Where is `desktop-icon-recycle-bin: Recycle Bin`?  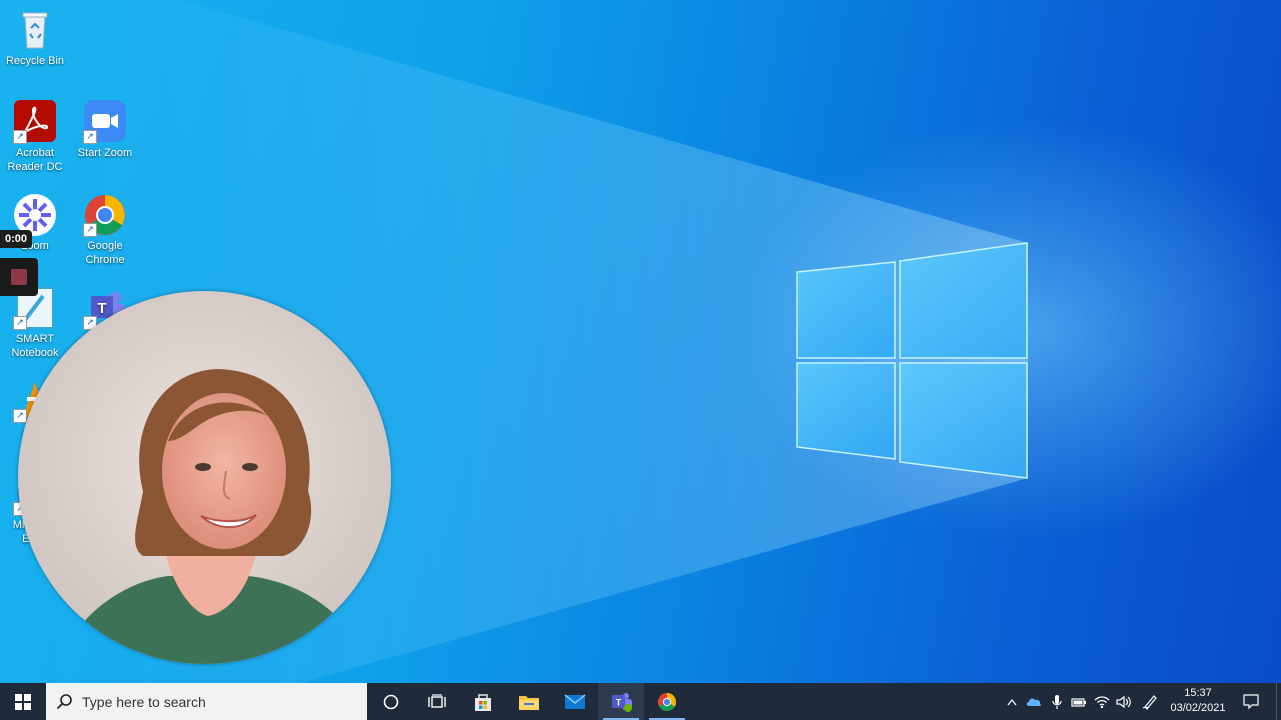
desktop-icon-recycle-bin: Recycle Bin is located at coordinates (35, 38).